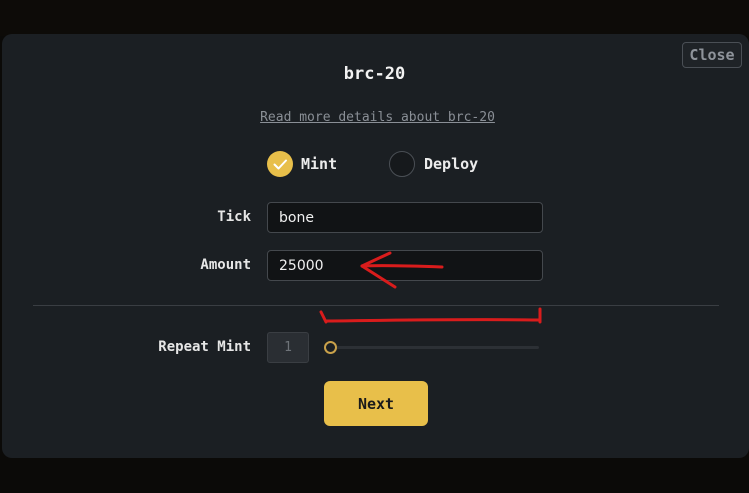  I want to click on mint-radio, so click(280, 164).